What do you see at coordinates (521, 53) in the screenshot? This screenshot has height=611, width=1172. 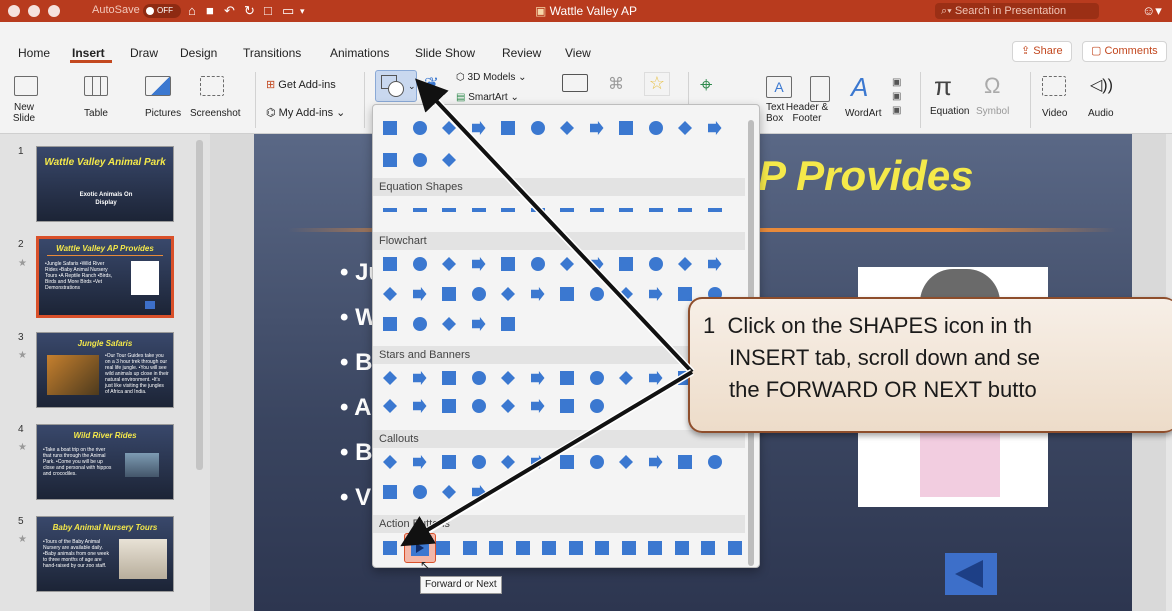 I see `tab-review: Review` at bounding box center [521, 53].